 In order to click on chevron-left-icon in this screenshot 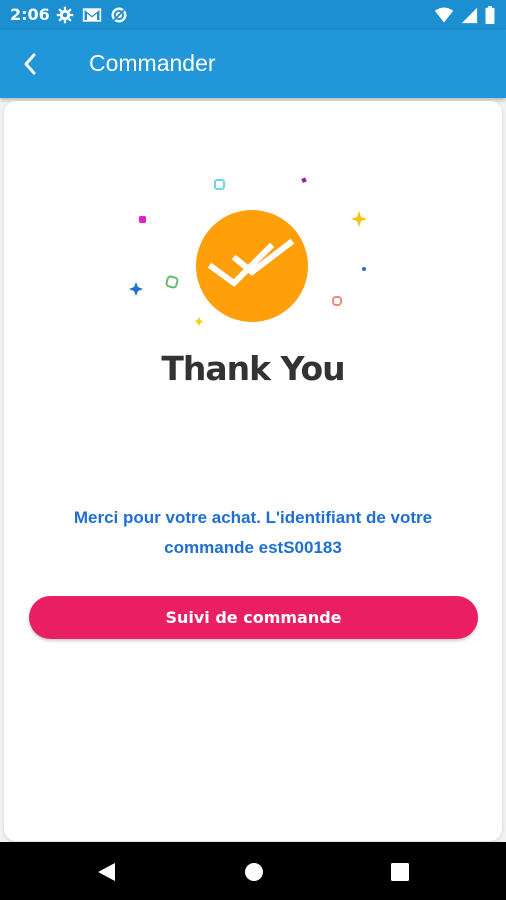, I will do `click(30, 64)`.